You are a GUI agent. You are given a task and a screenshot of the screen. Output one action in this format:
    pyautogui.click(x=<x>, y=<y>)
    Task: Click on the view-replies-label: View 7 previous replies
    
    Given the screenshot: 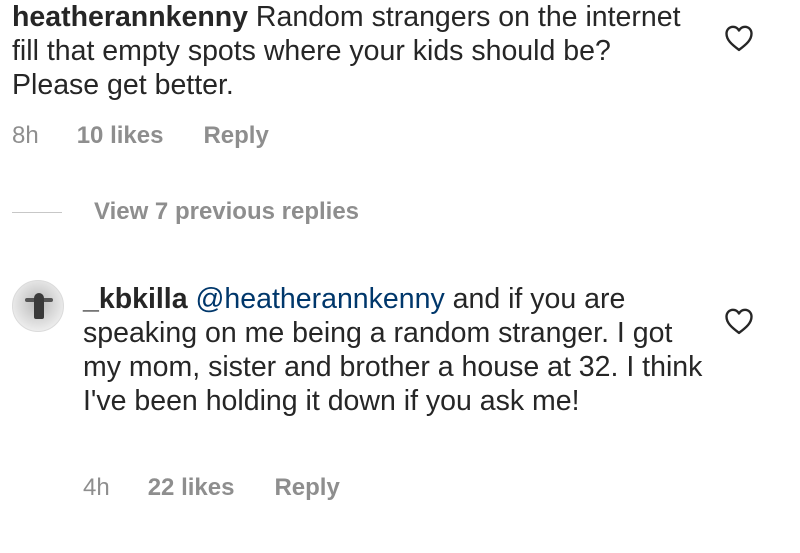 What is the action you would take?
    pyautogui.click(x=227, y=211)
    